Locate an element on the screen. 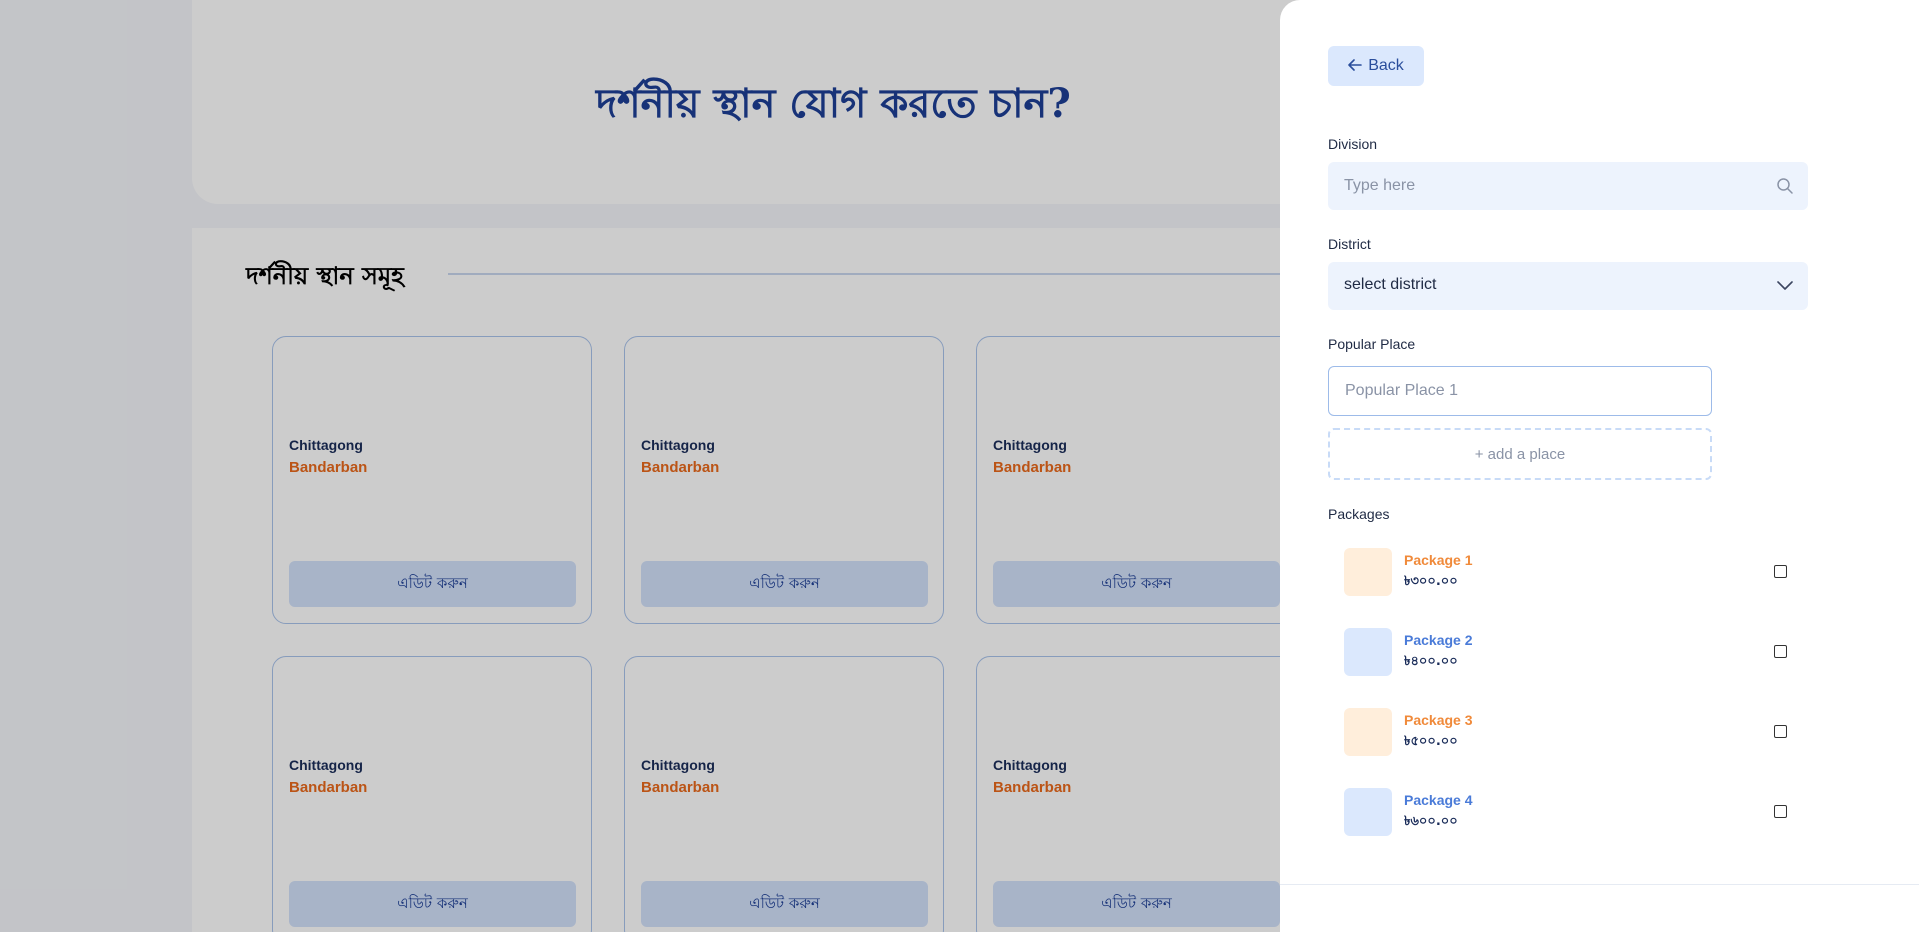  district-select-value: select district is located at coordinates (1390, 284).